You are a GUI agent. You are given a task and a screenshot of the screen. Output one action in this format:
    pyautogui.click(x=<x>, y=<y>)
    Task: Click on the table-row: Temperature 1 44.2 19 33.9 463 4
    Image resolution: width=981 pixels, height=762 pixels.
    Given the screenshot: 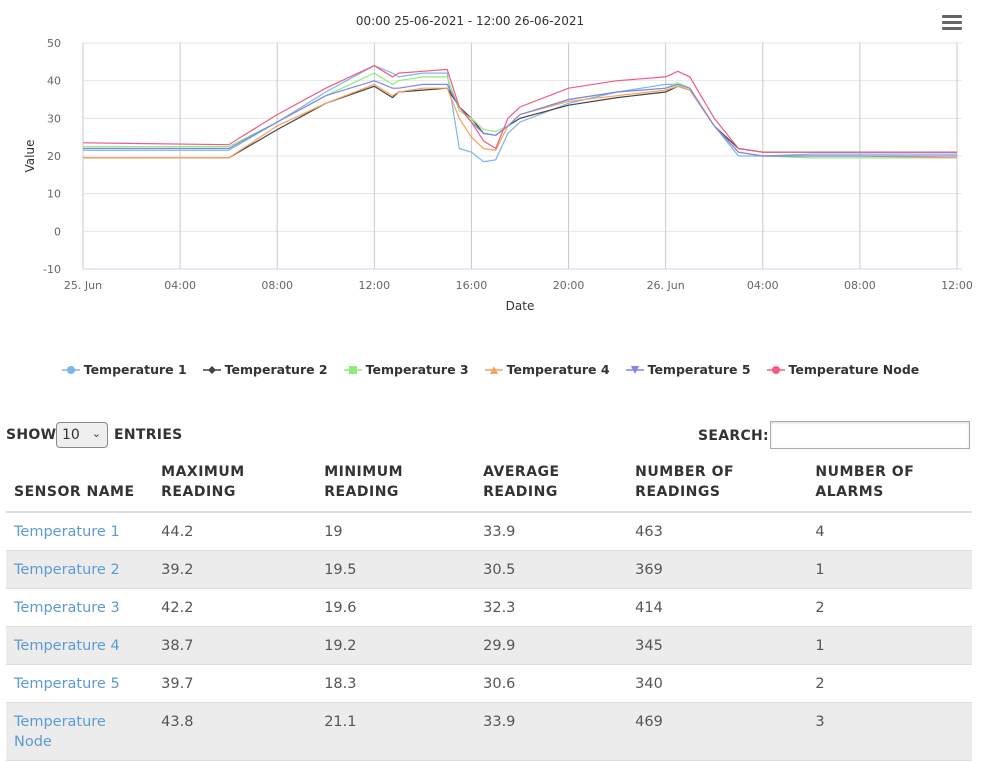 What is the action you would take?
    pyautogui.click(x=489, y=531)
    